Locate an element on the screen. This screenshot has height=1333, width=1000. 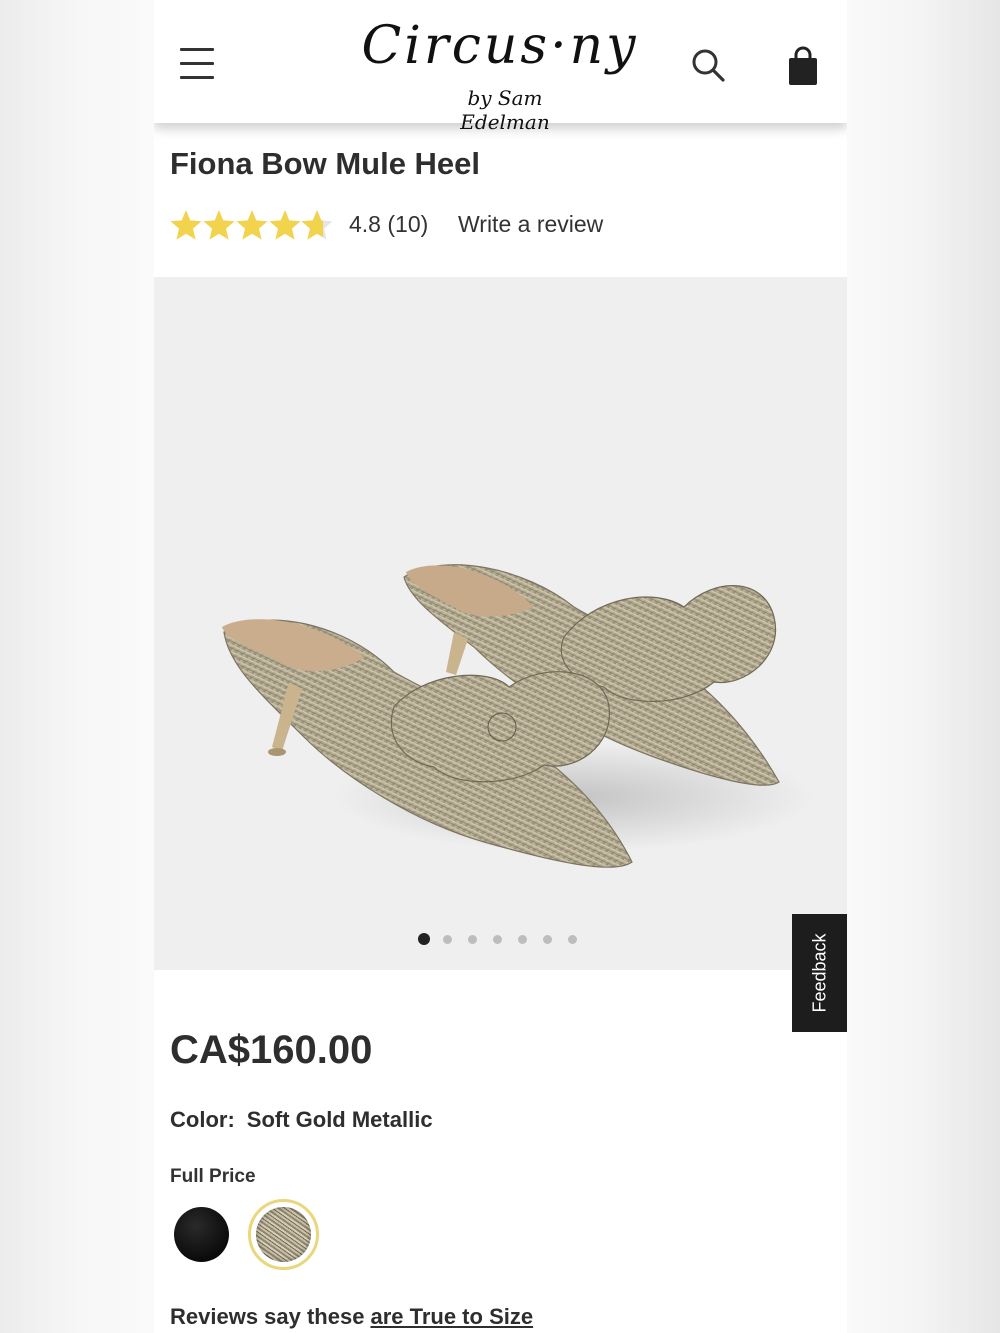
feedback-tab: Feedback is located at coordinates (819, 973).